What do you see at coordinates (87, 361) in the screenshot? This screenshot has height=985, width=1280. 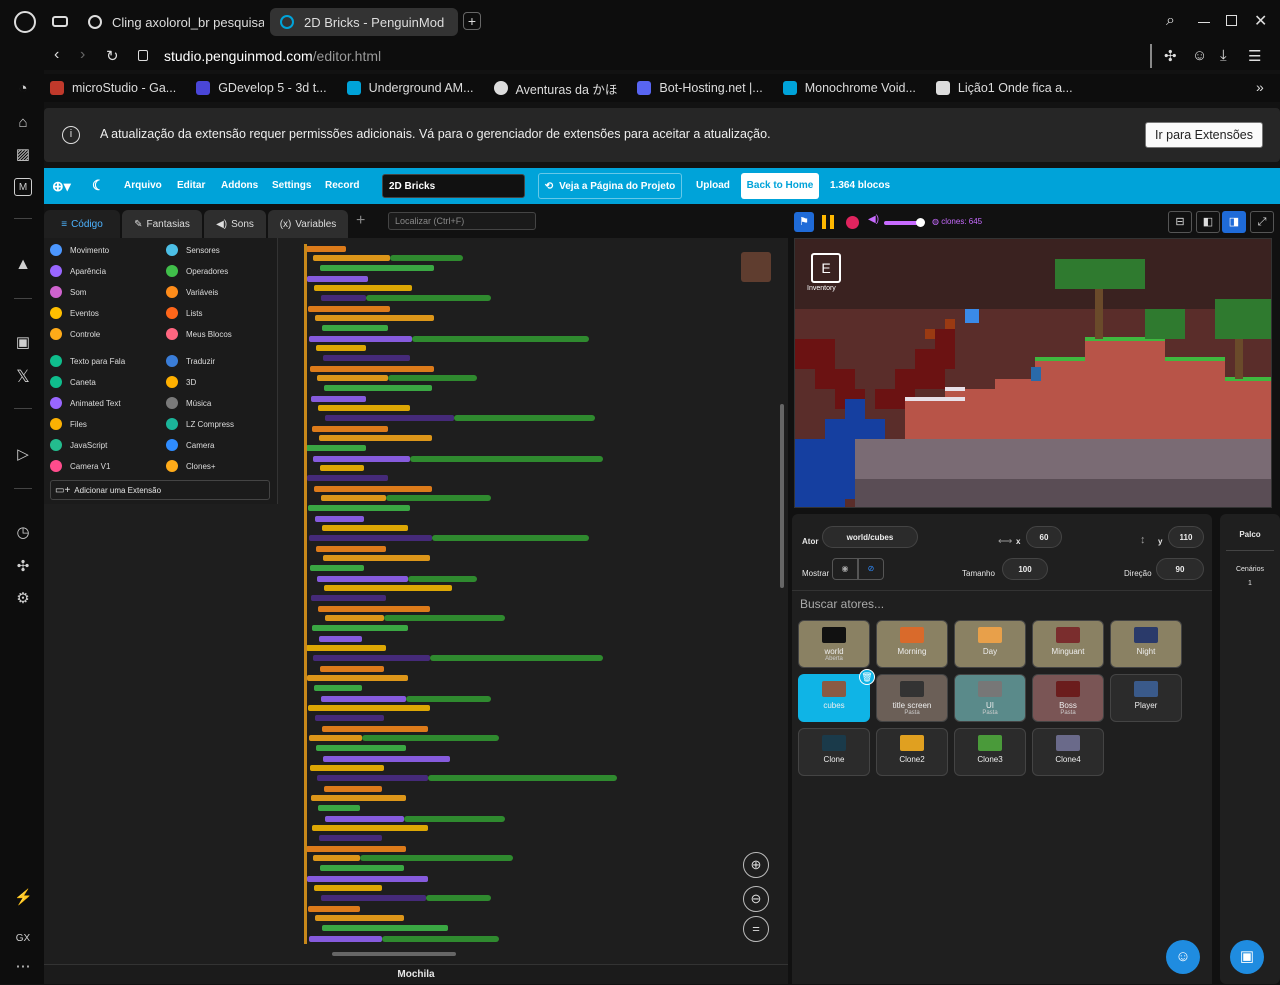 I see `category-texto-para-fala: Texto para Fala` at bounding box center [87, 361].